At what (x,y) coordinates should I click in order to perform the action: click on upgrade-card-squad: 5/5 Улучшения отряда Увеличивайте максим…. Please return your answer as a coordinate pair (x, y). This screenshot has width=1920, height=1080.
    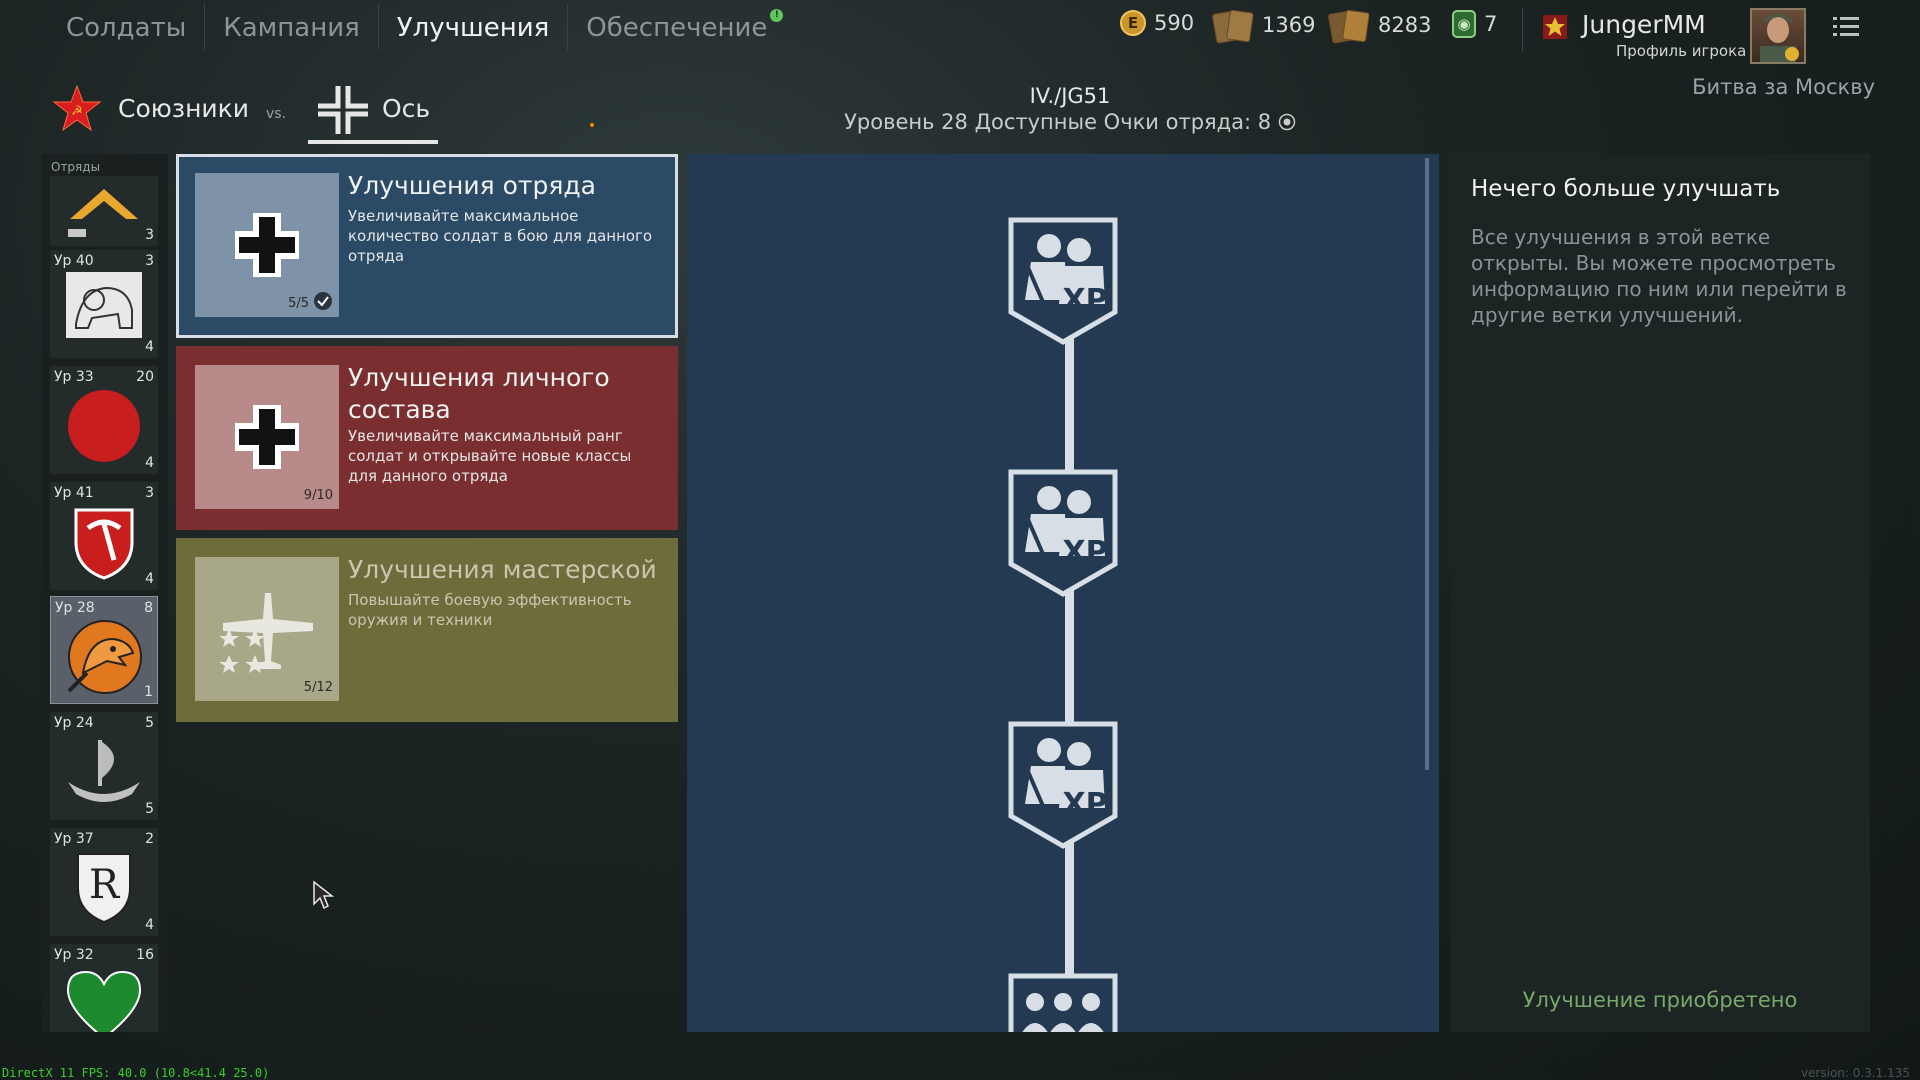
    Looking at the image, I should click on (427, 246).